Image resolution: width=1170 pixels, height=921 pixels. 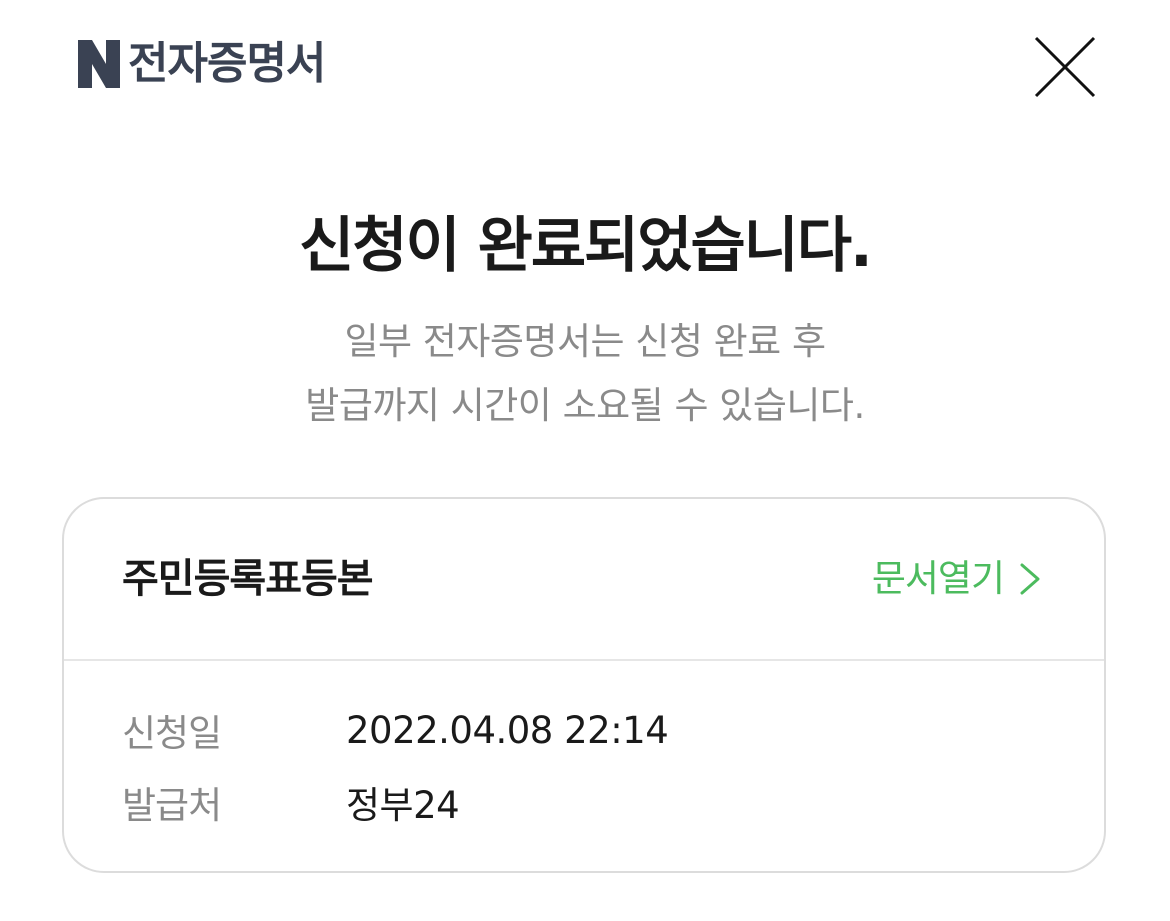 I want to click on detail-label: 신청일, so click(x=172, y=733).